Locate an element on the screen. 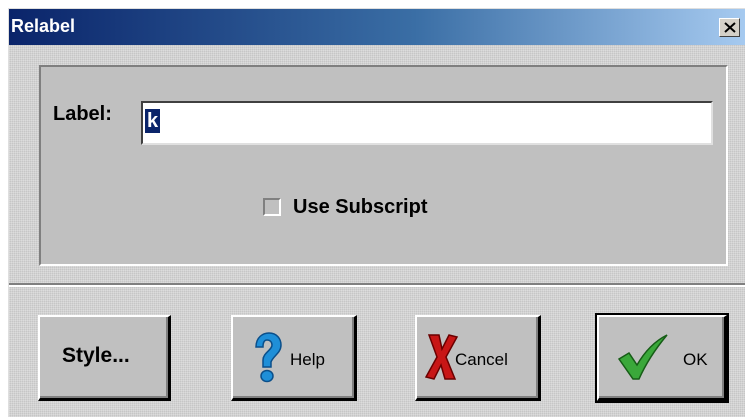 Image resolution: width=745 pixels, height=417 pixels. help-button: Help is located at coordinates (294, 358).